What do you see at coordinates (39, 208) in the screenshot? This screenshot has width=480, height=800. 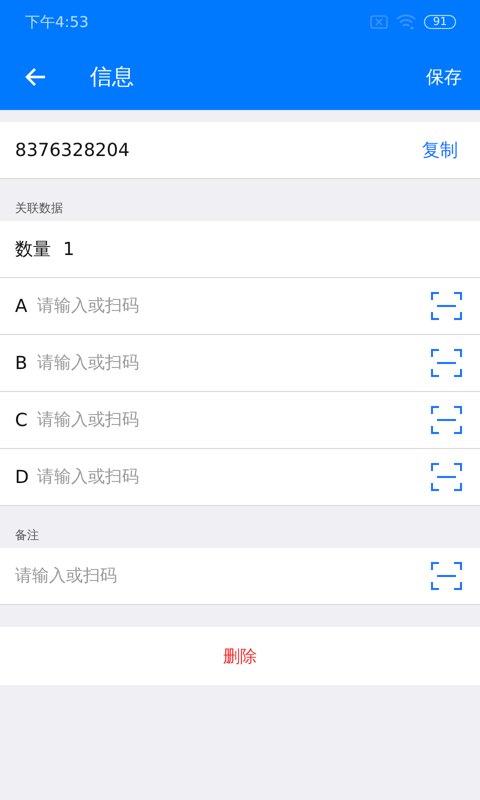 I see `section-heading: 关联数据` at bounding box center [39, 208].